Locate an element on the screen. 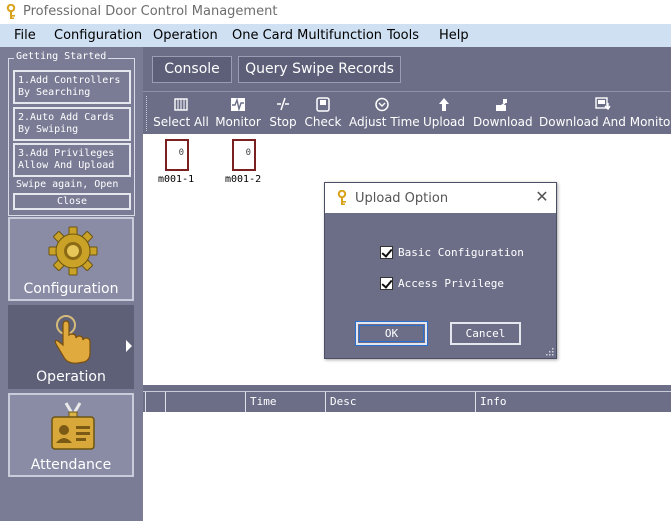 The height and width of the screenshot is (521, 671). step-line: By Swiping is located at coordinates (48, 129).